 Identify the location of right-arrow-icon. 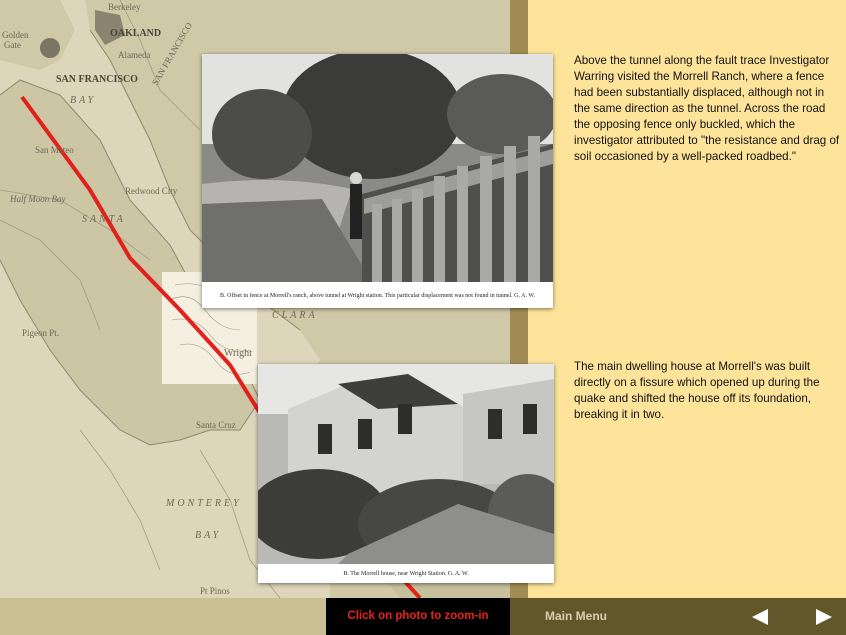
(824, 617).